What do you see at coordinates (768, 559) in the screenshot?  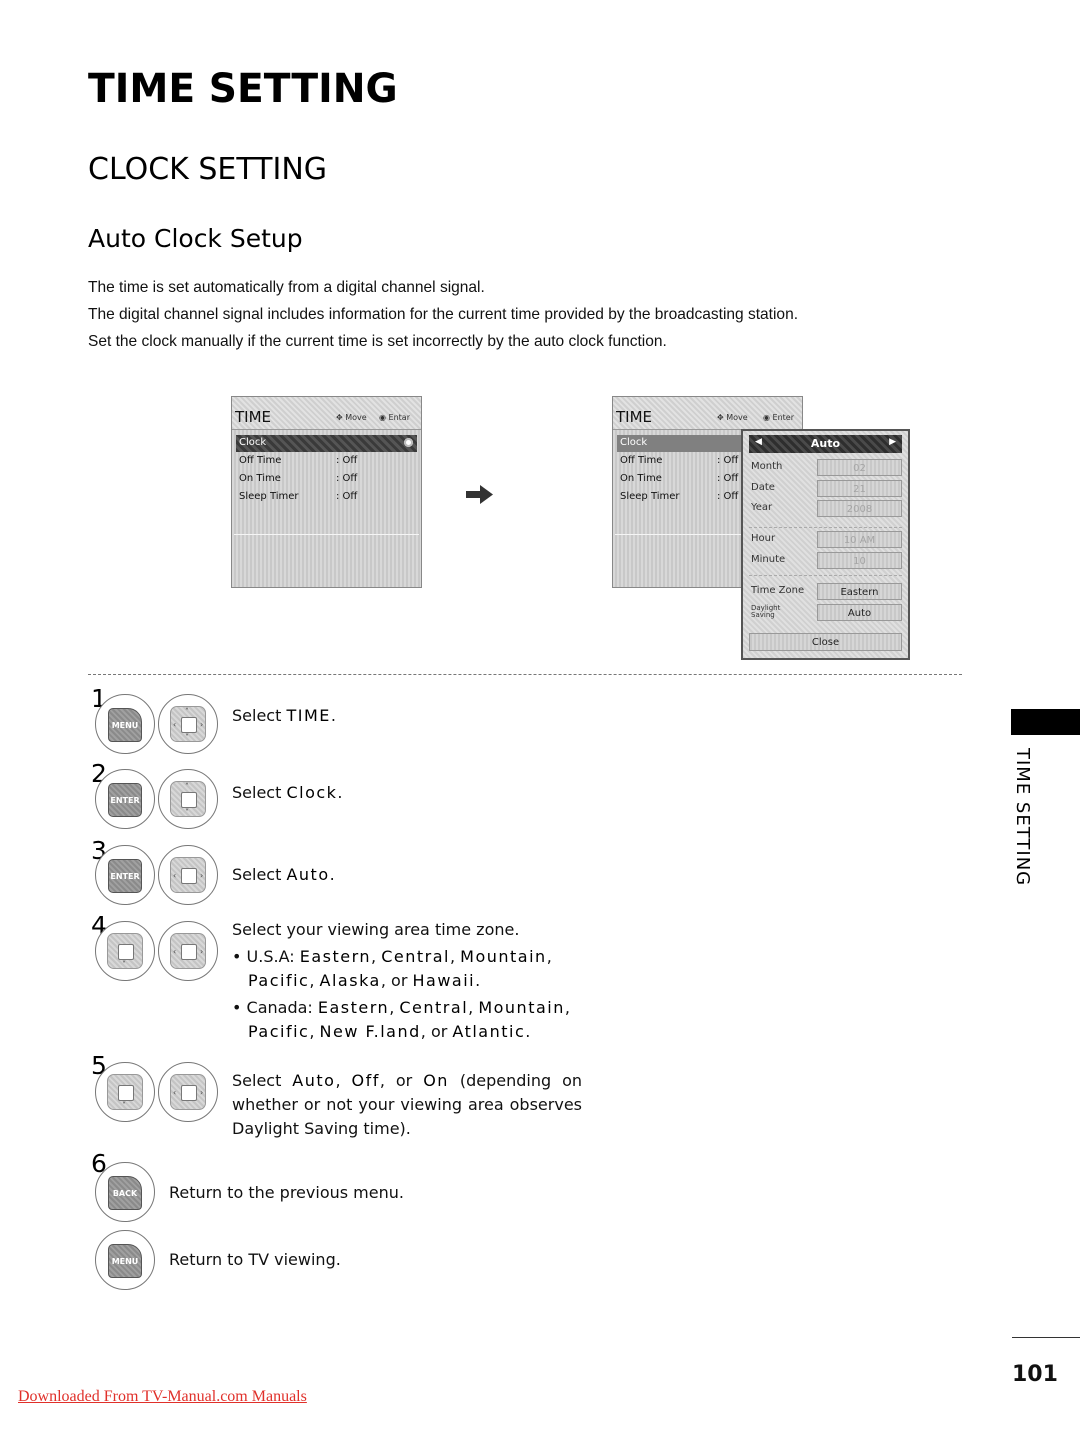 I see `minute-label: Minute` at bounding box center [768, 559].